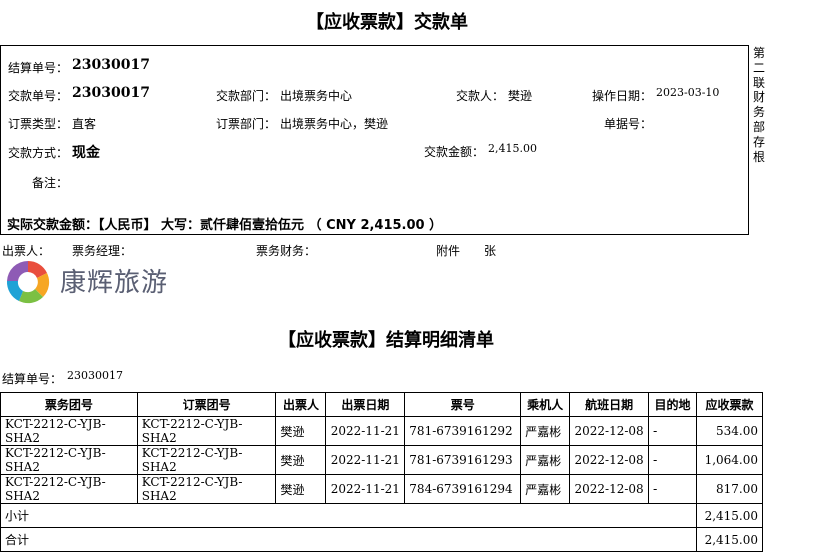 The image size is (828, 553). I want to click on cell-receivable: 817.00, so click(729, 489).